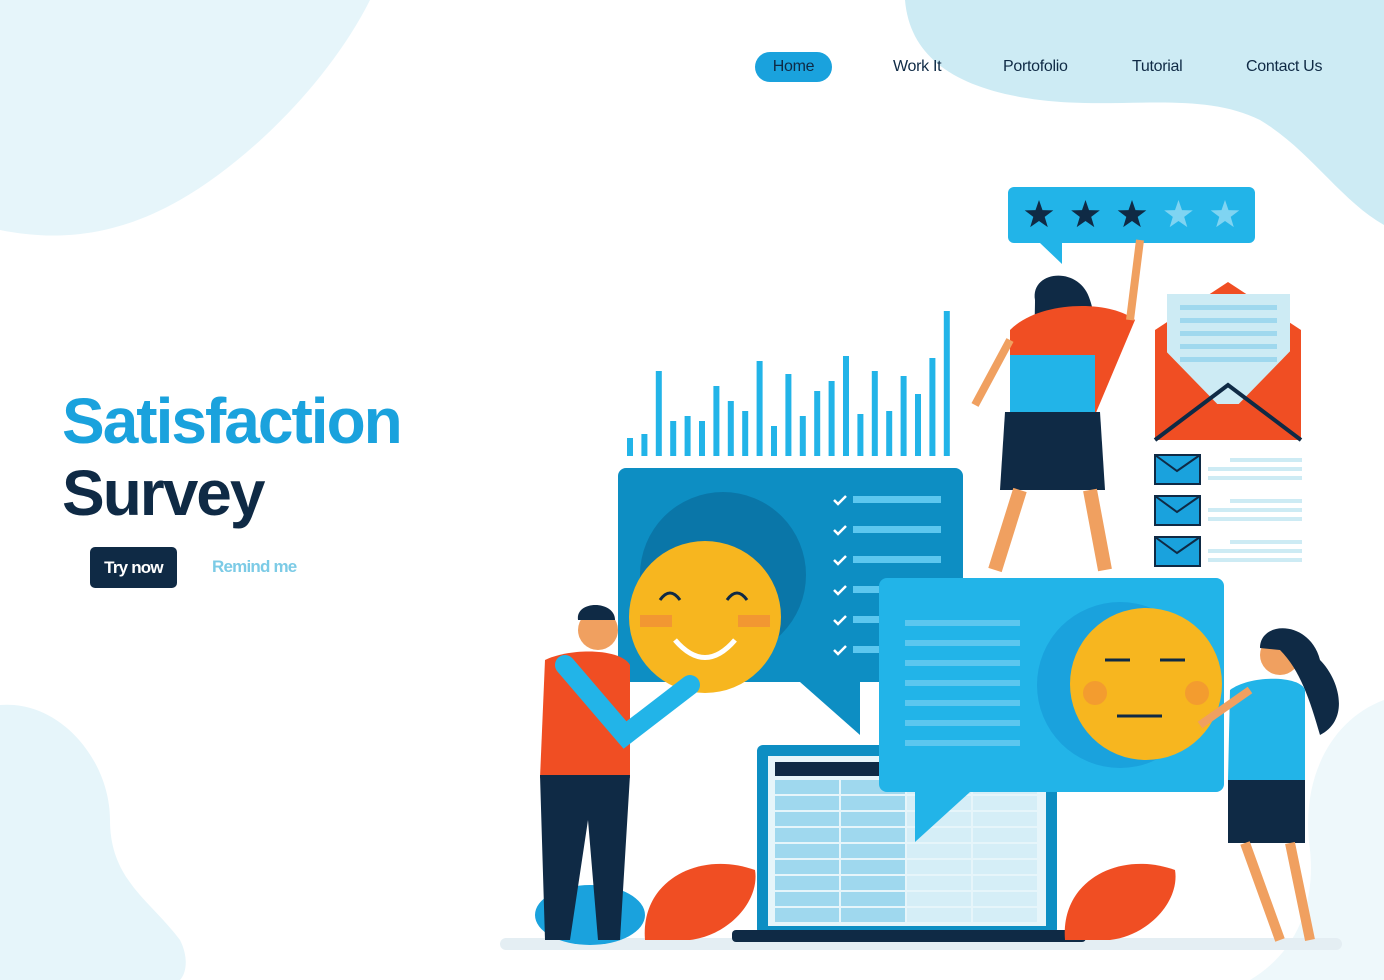  What do you see at coordinates (1131, 225) in the screenshot?
I see `rating-bubble` at bounding box center [1131, 225].